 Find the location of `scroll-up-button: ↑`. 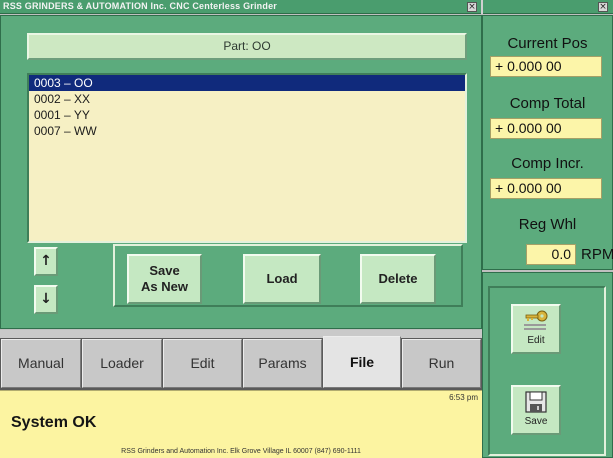

scroll-up-button: ↑ is located at coordinates (46, 261).